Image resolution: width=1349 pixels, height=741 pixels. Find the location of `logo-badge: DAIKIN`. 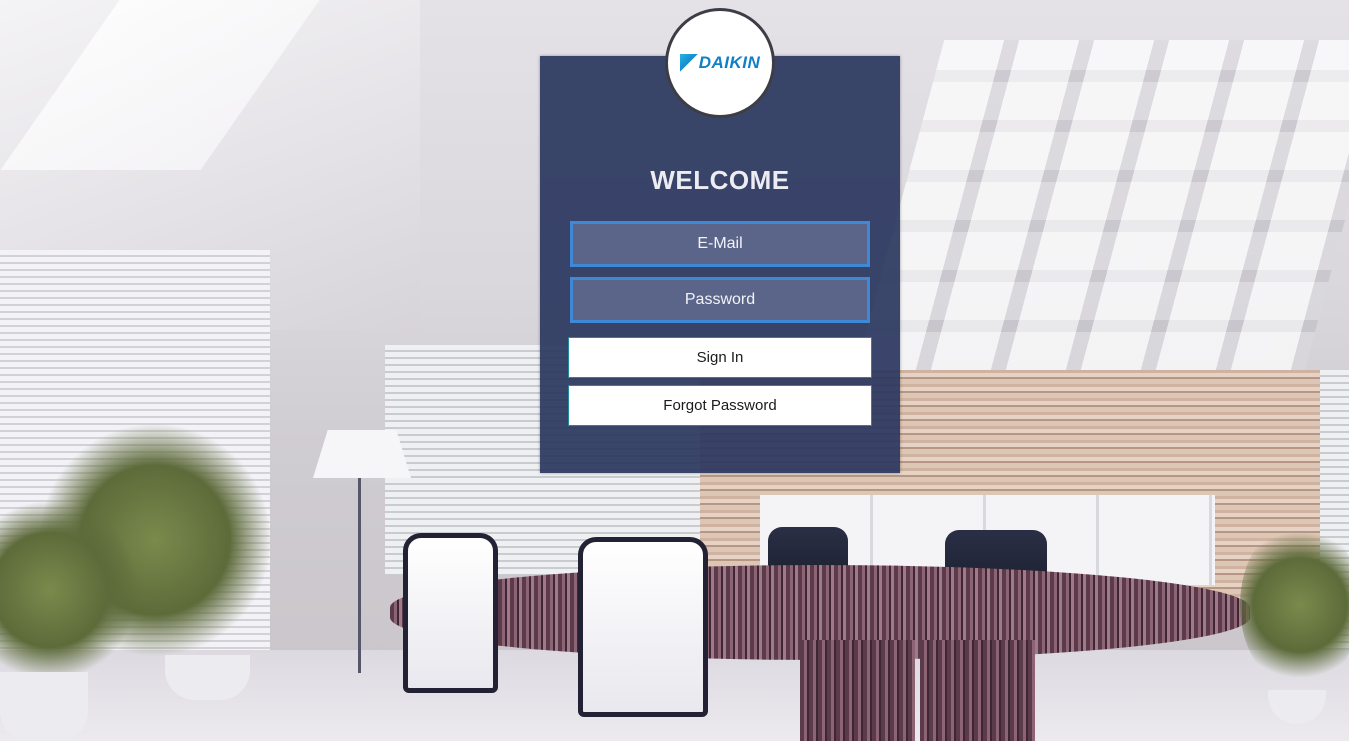

logo-badge: DAIKIN is located at coordinates (720, 63).